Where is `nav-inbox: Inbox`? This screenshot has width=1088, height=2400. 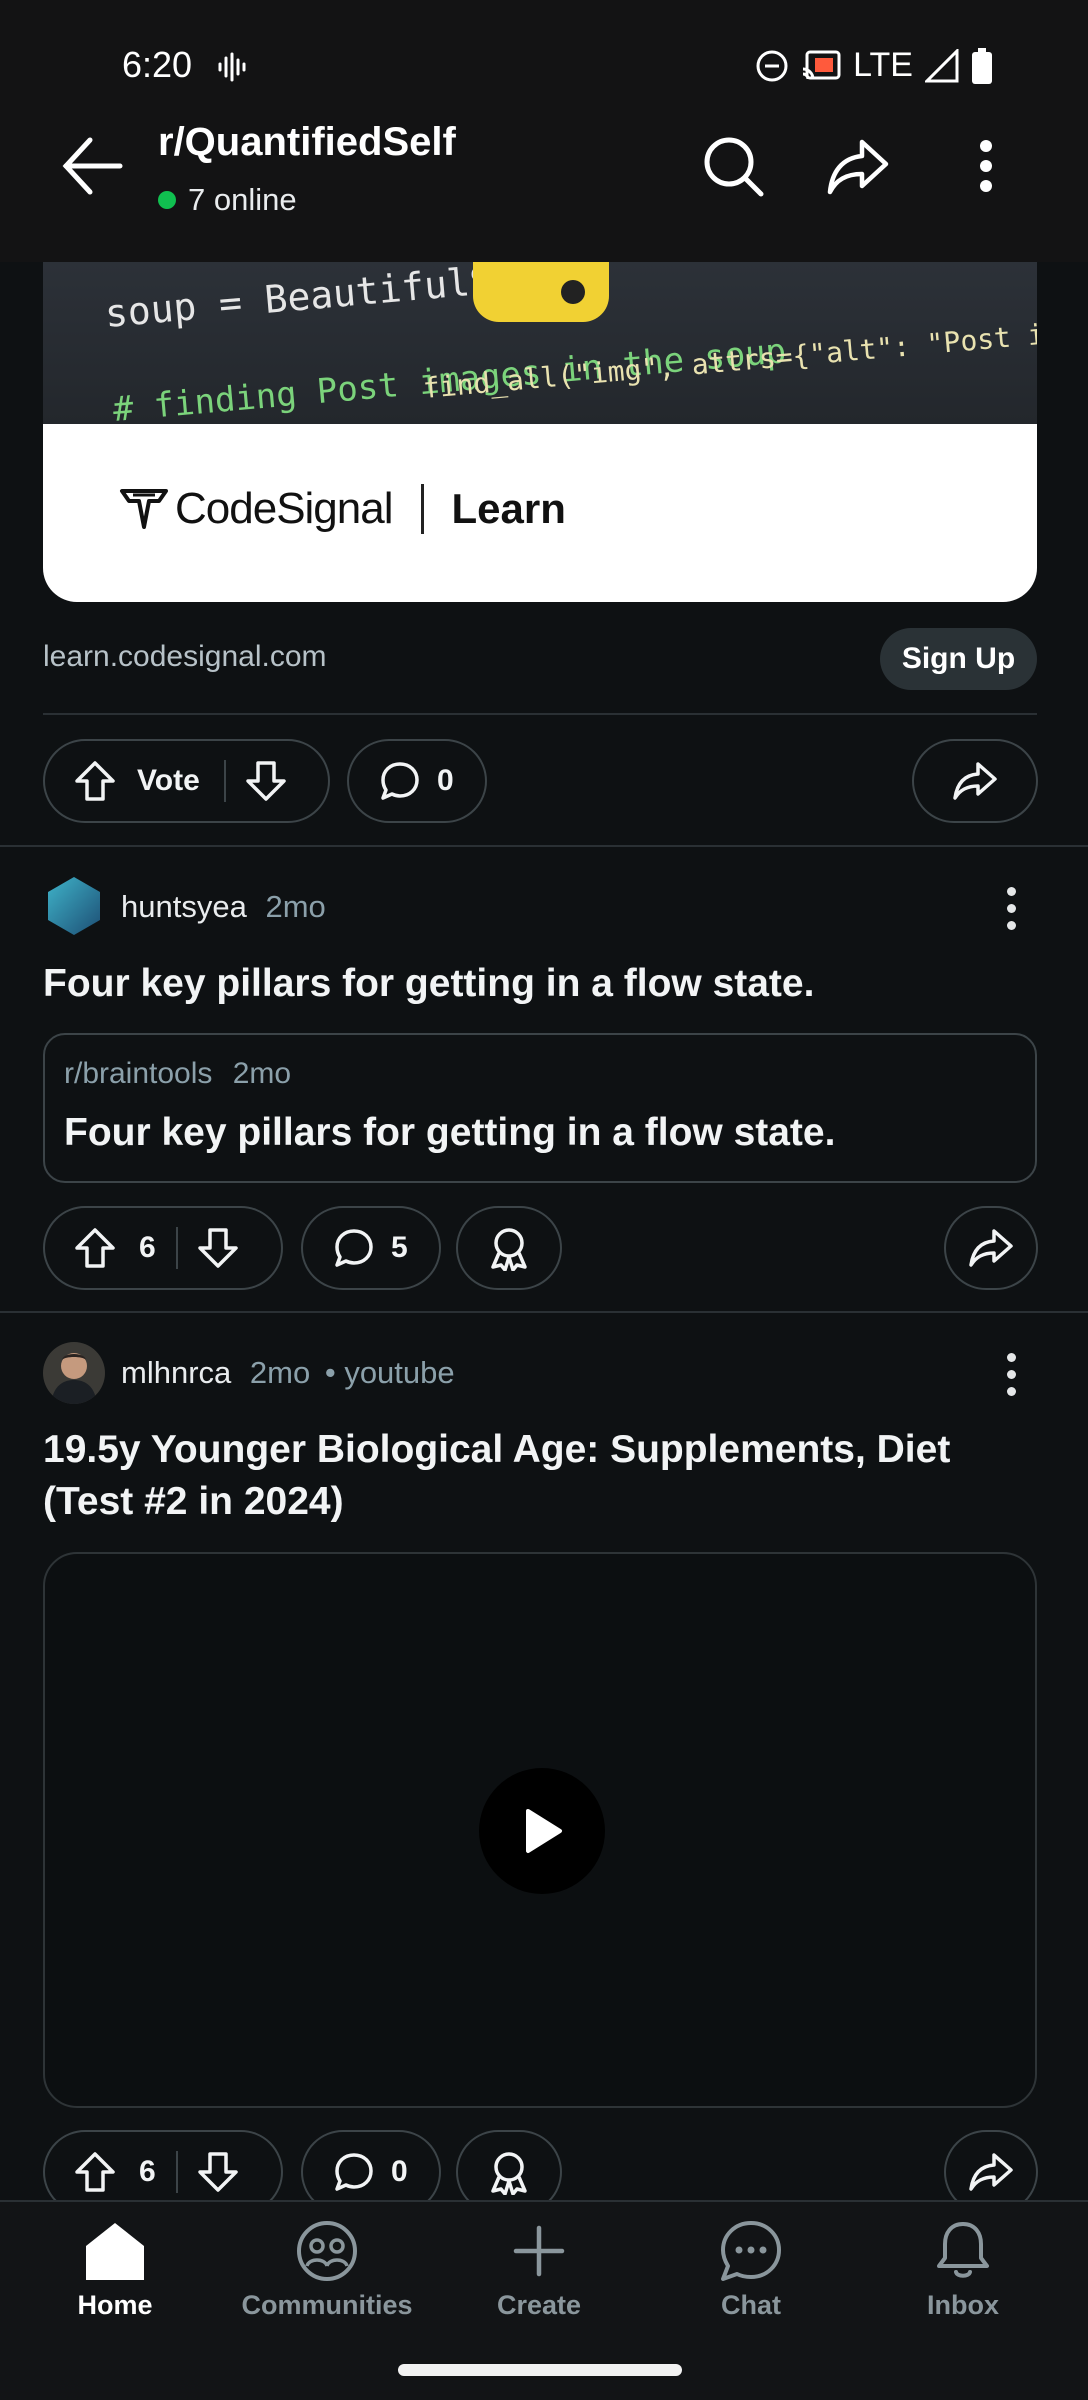 nav-inbox: Inbox is located at coordinates (963, 2280).